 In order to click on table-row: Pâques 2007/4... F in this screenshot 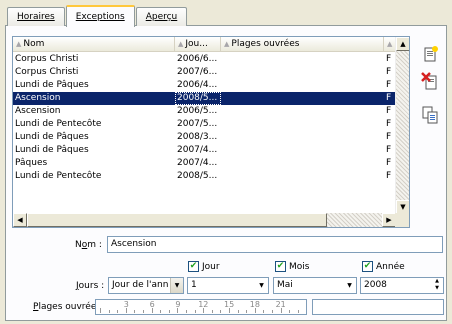, I will do `click(204, 163)`.